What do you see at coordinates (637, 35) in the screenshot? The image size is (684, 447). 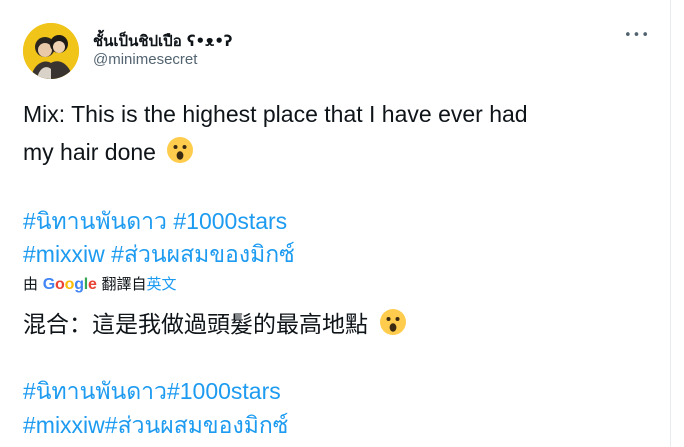 I see `more-options-icon: •••` at bounding box center [637, 35].